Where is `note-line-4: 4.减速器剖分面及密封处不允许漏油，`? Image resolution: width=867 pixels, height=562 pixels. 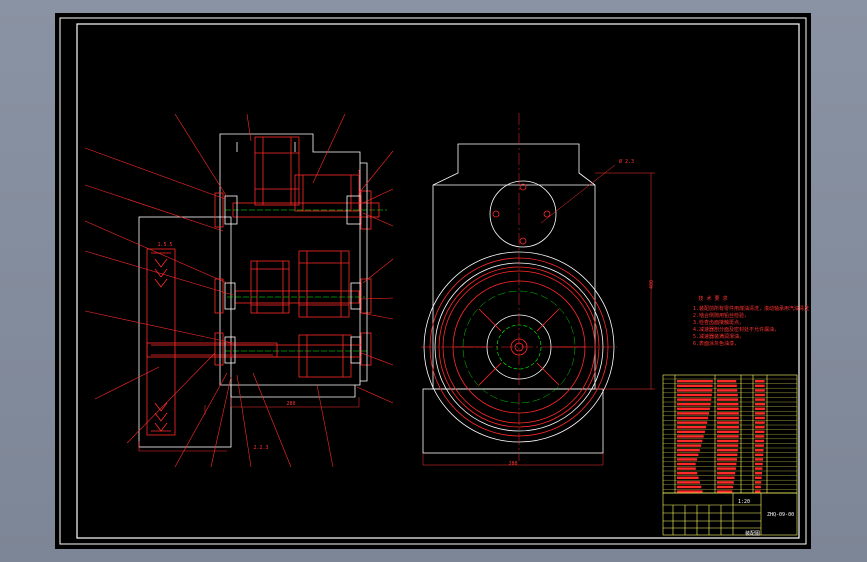 note-line-4: 4.减速器剖分面及密封处不允许漏油， is located at coordinates (736, 329).